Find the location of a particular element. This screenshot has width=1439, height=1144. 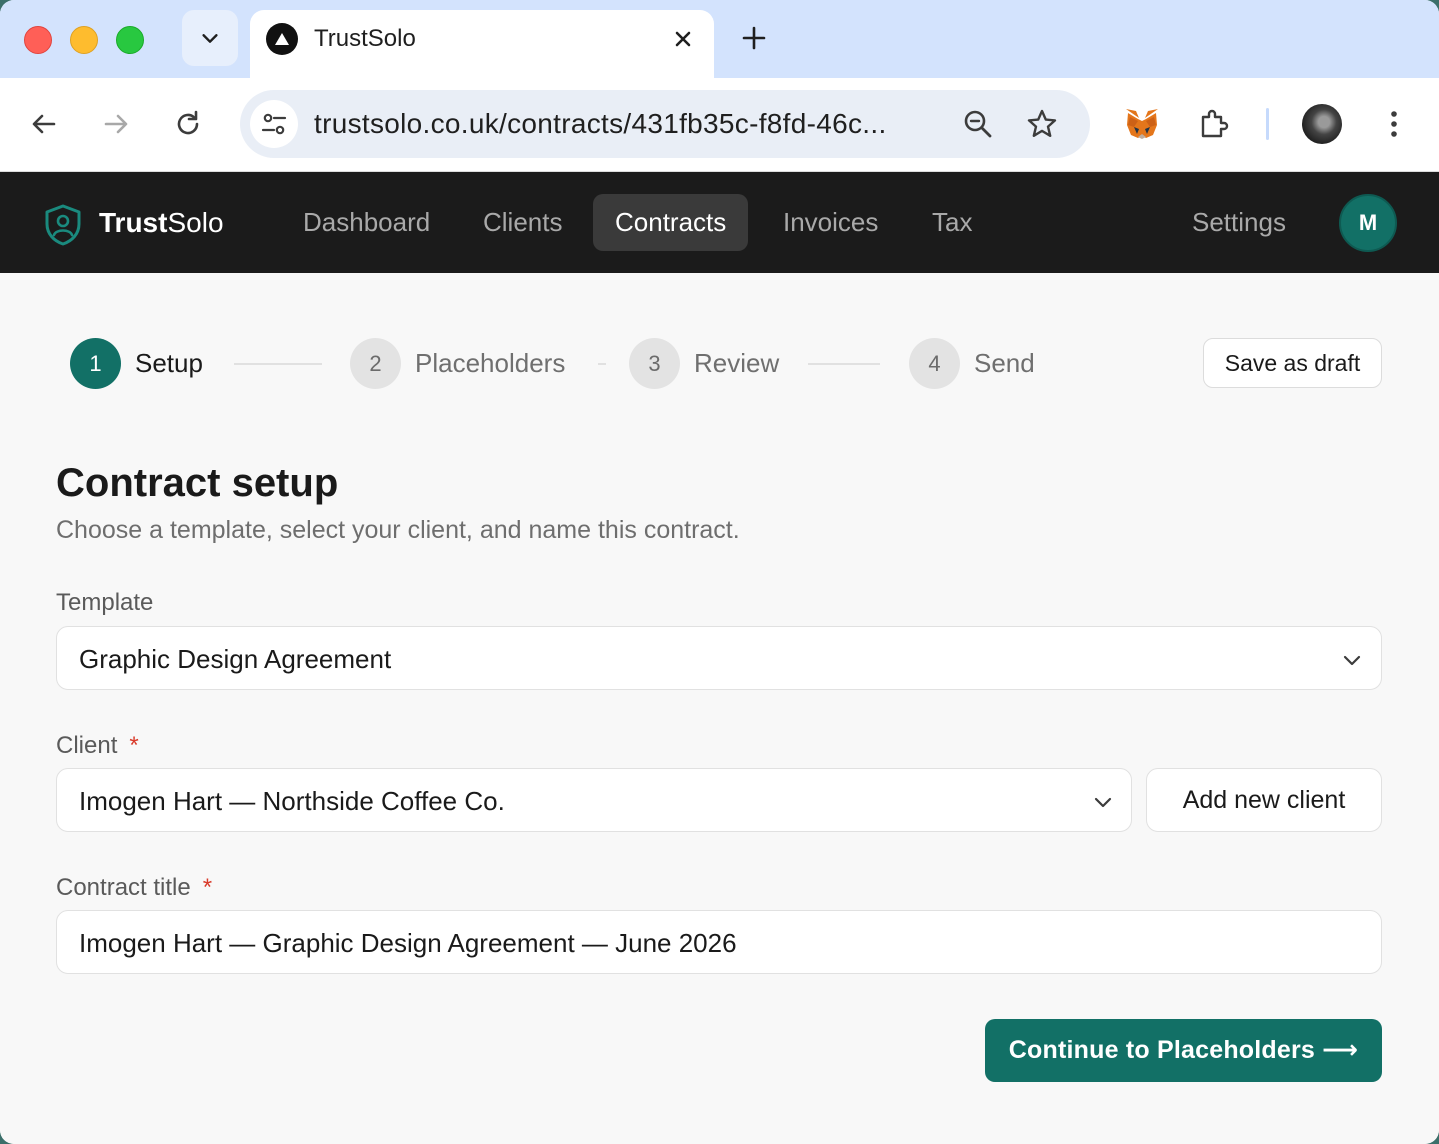

new-tab-button is located at coordinates (754, 38).